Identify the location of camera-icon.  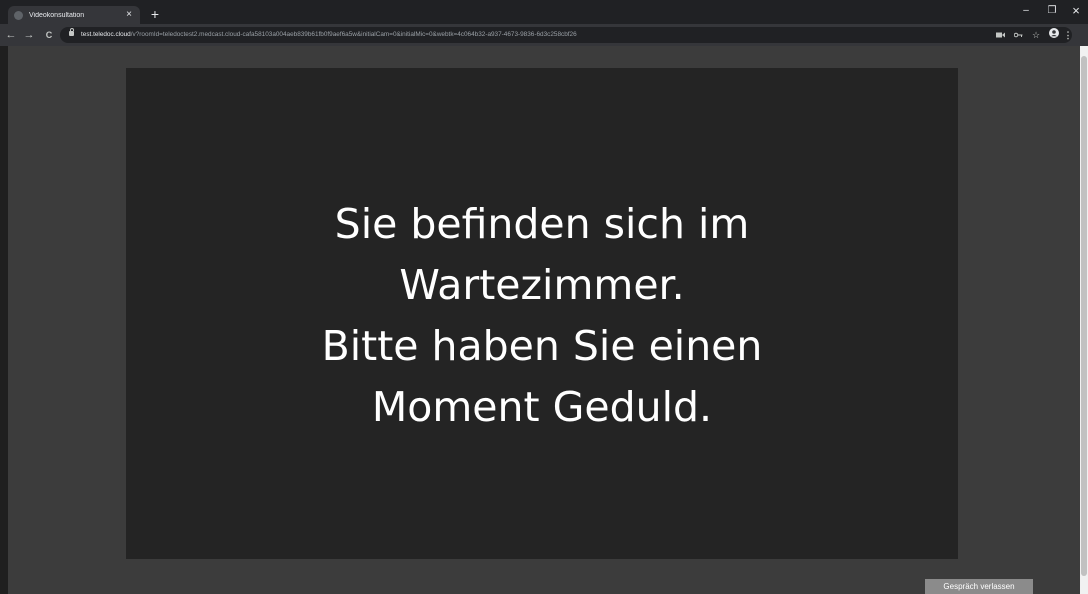
(1000, 35).